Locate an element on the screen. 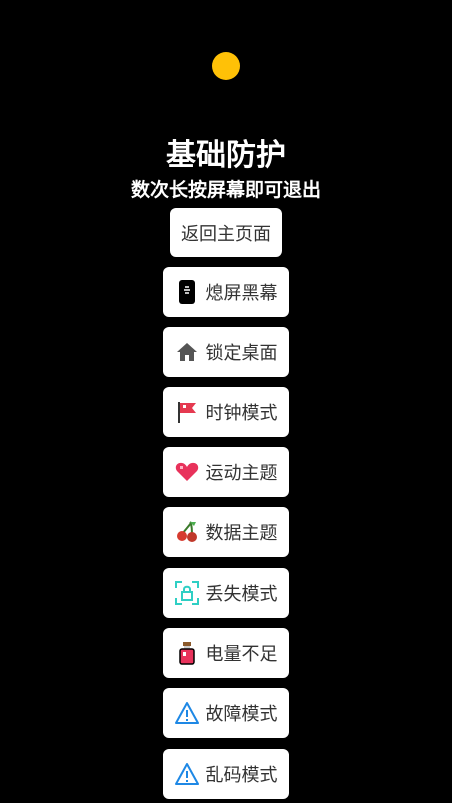 Image resolution: width=452 pixels, height=803 pixels. mode-button-low-battery: 电量不足 is located at coordinates (226, 653).